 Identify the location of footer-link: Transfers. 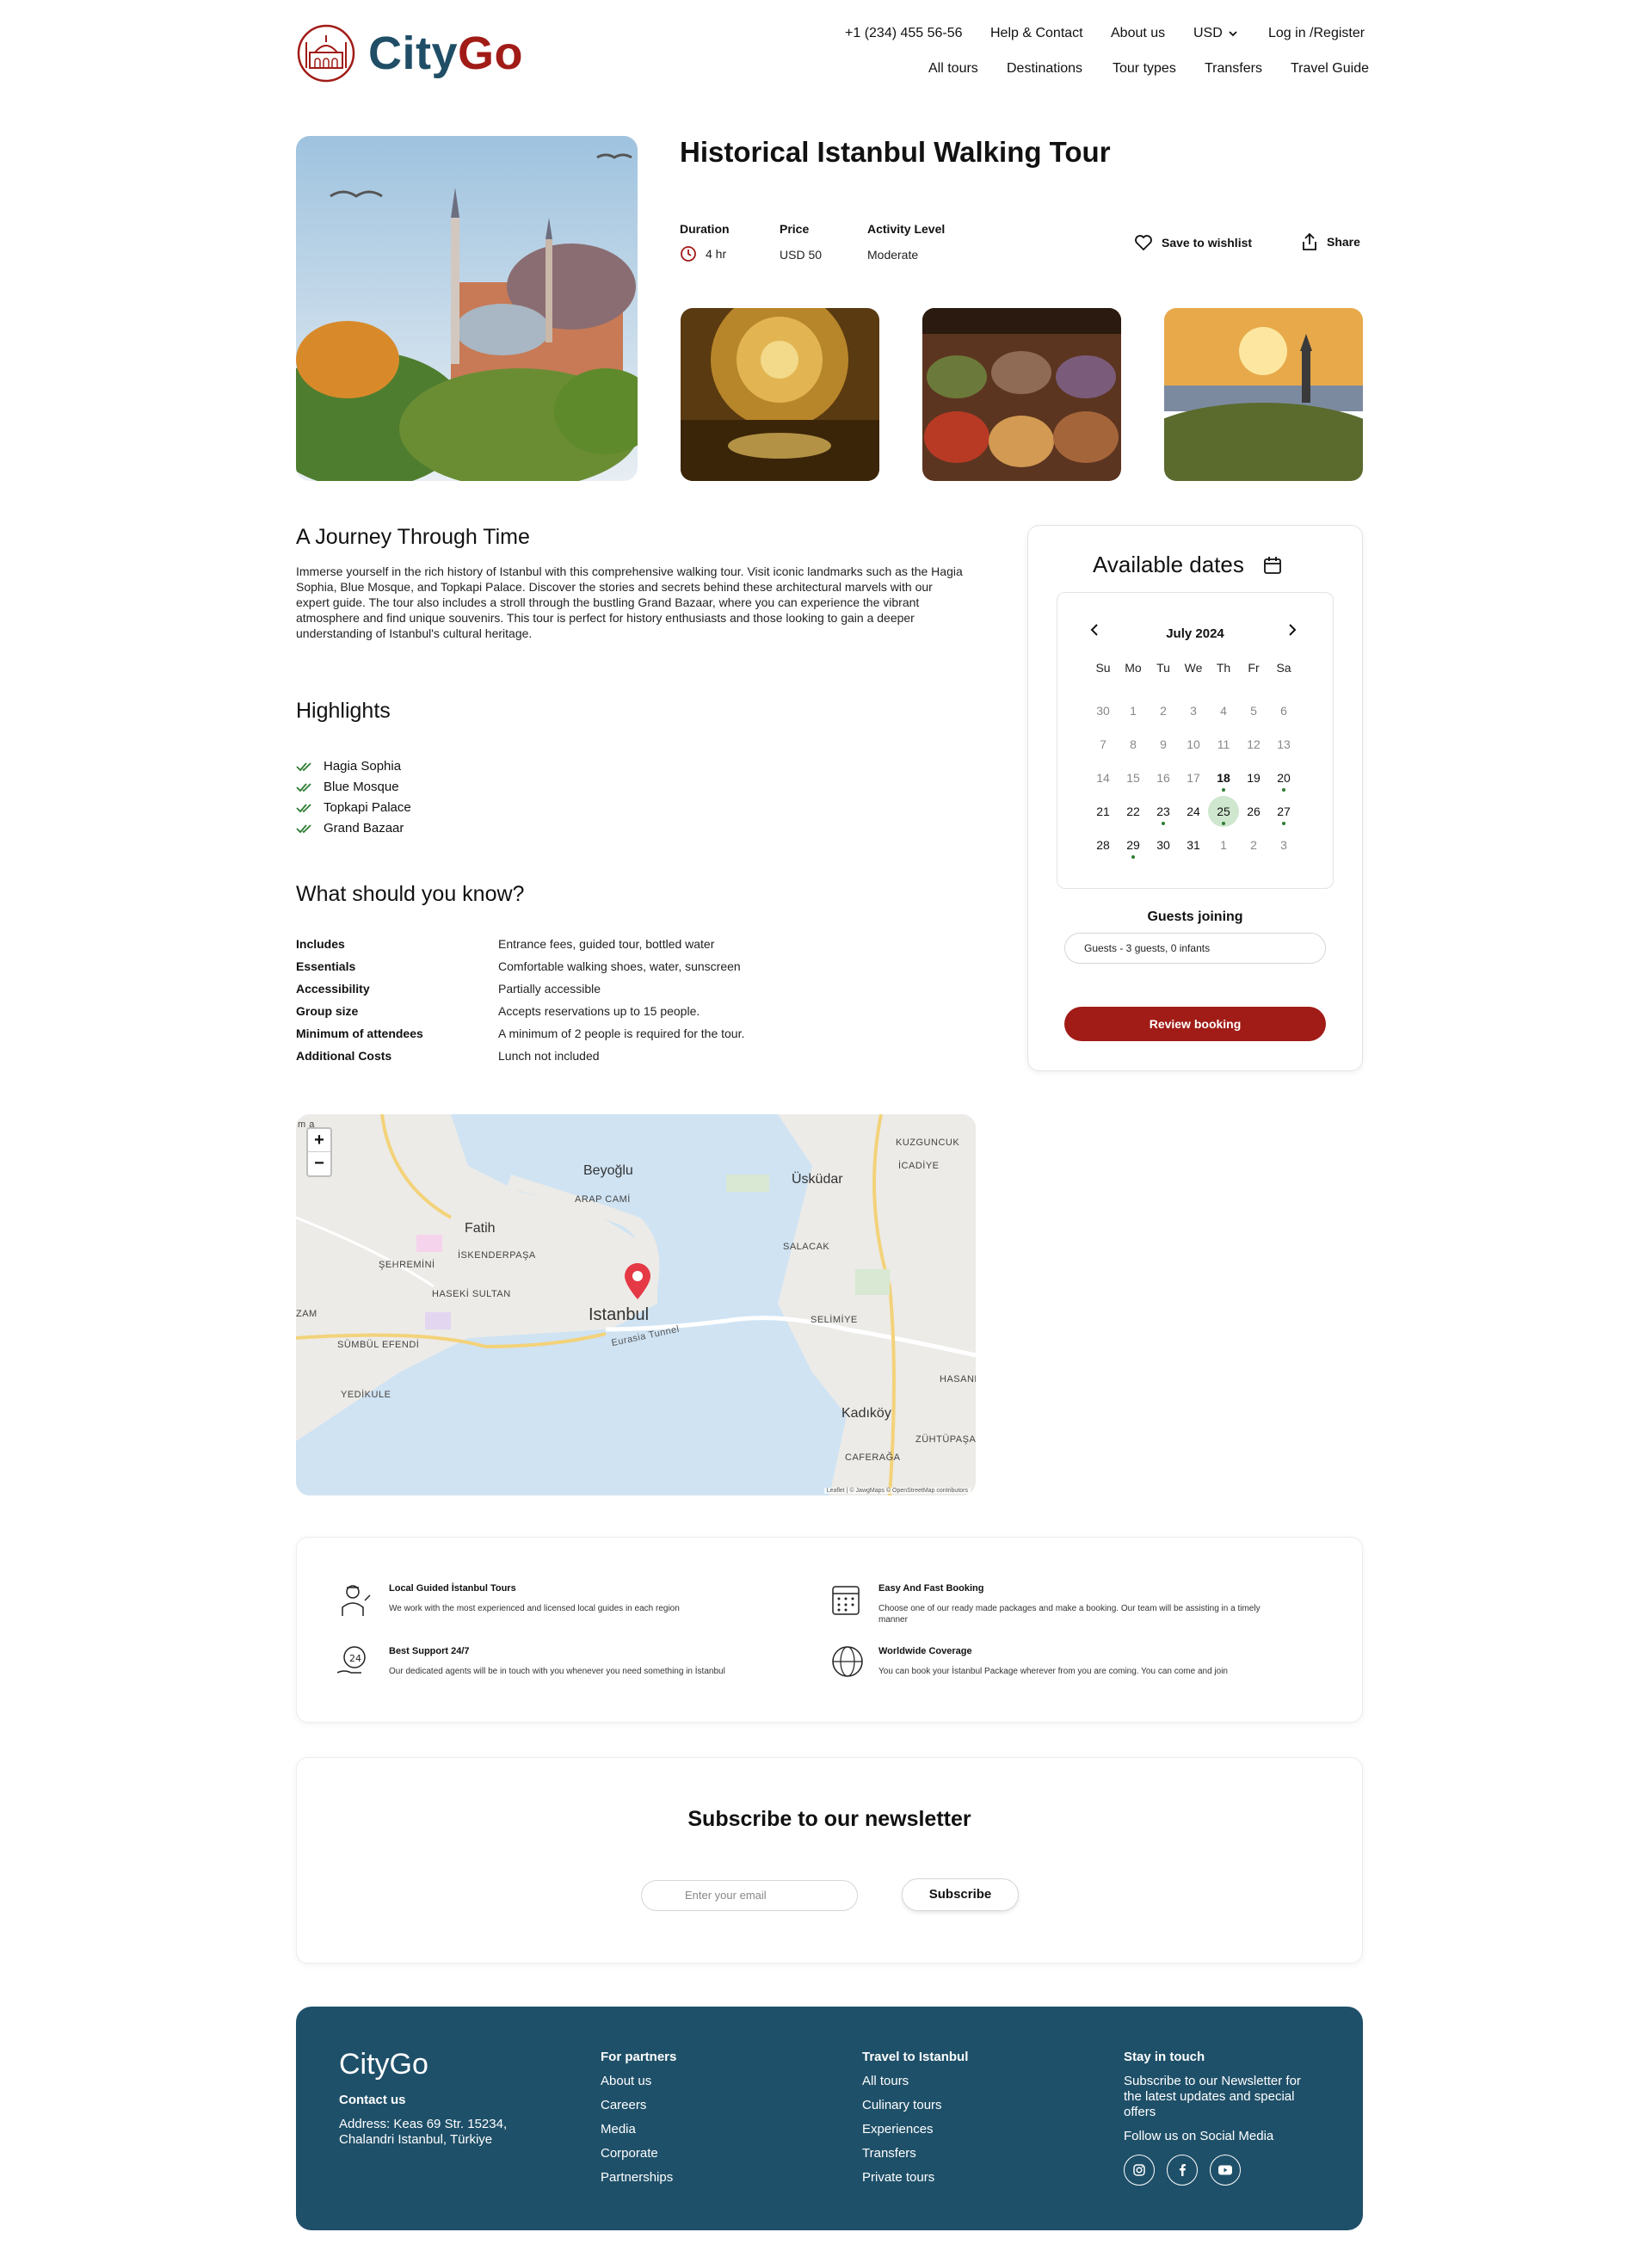
(889, 2154).